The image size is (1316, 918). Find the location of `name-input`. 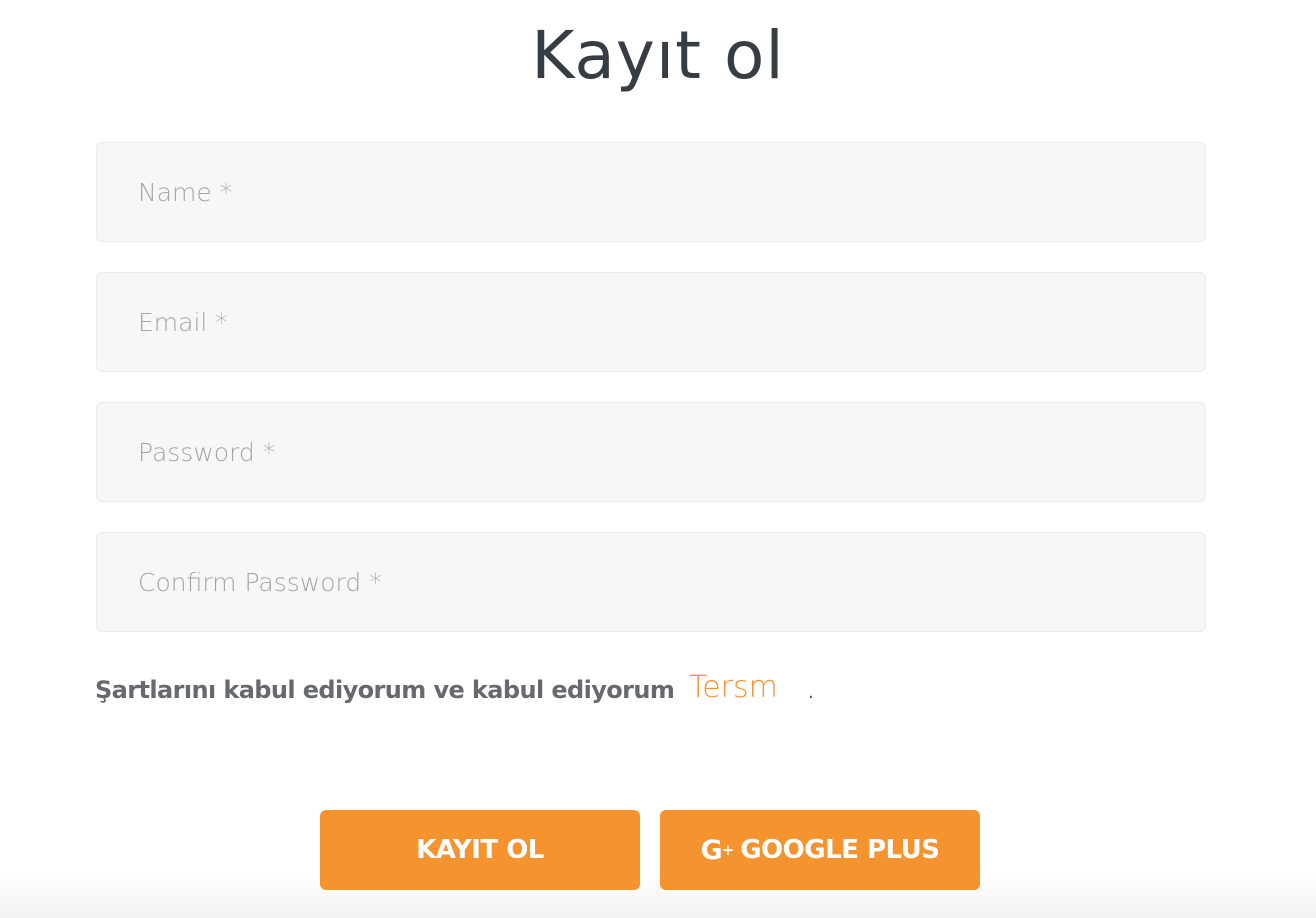

name-input is located at coordinates (651, 192).